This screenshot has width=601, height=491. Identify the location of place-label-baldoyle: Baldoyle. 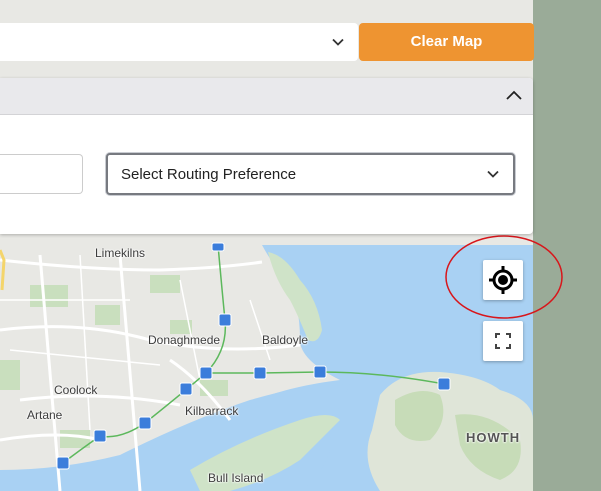
(285, 340).